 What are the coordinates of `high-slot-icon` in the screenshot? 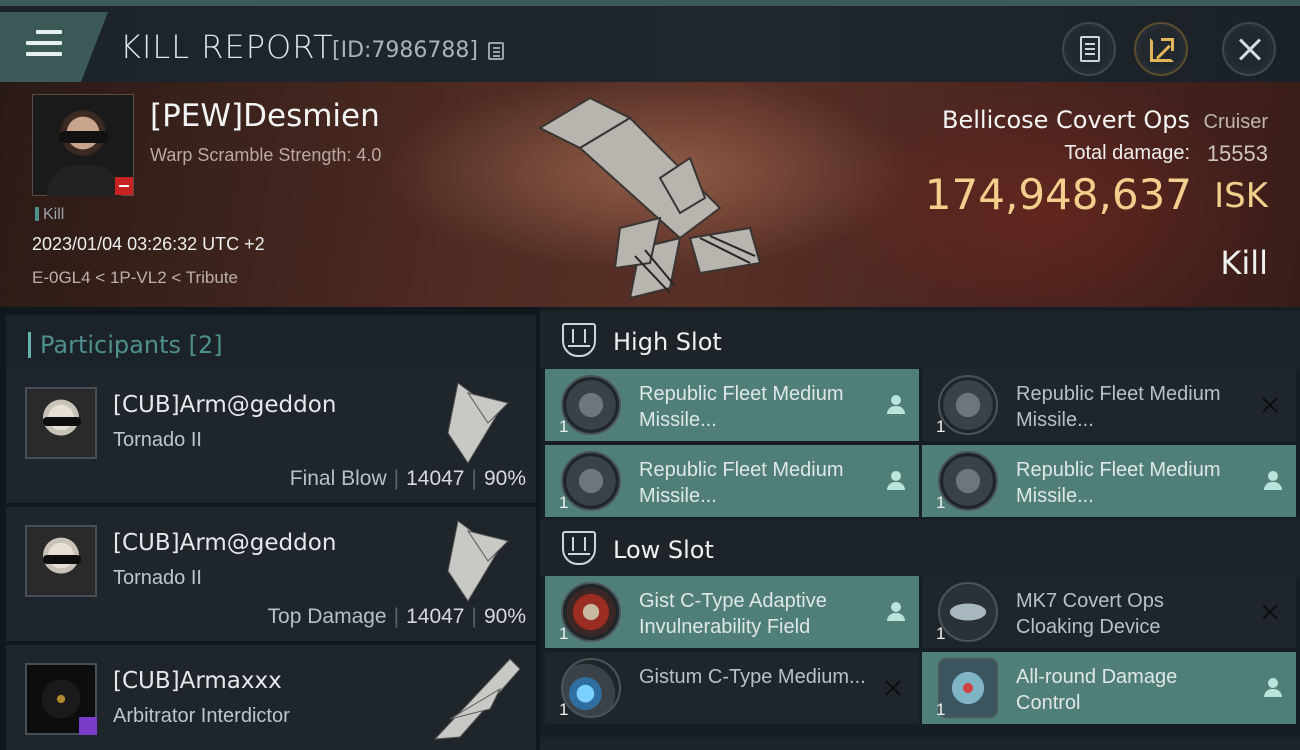 It's located at (579, 340).